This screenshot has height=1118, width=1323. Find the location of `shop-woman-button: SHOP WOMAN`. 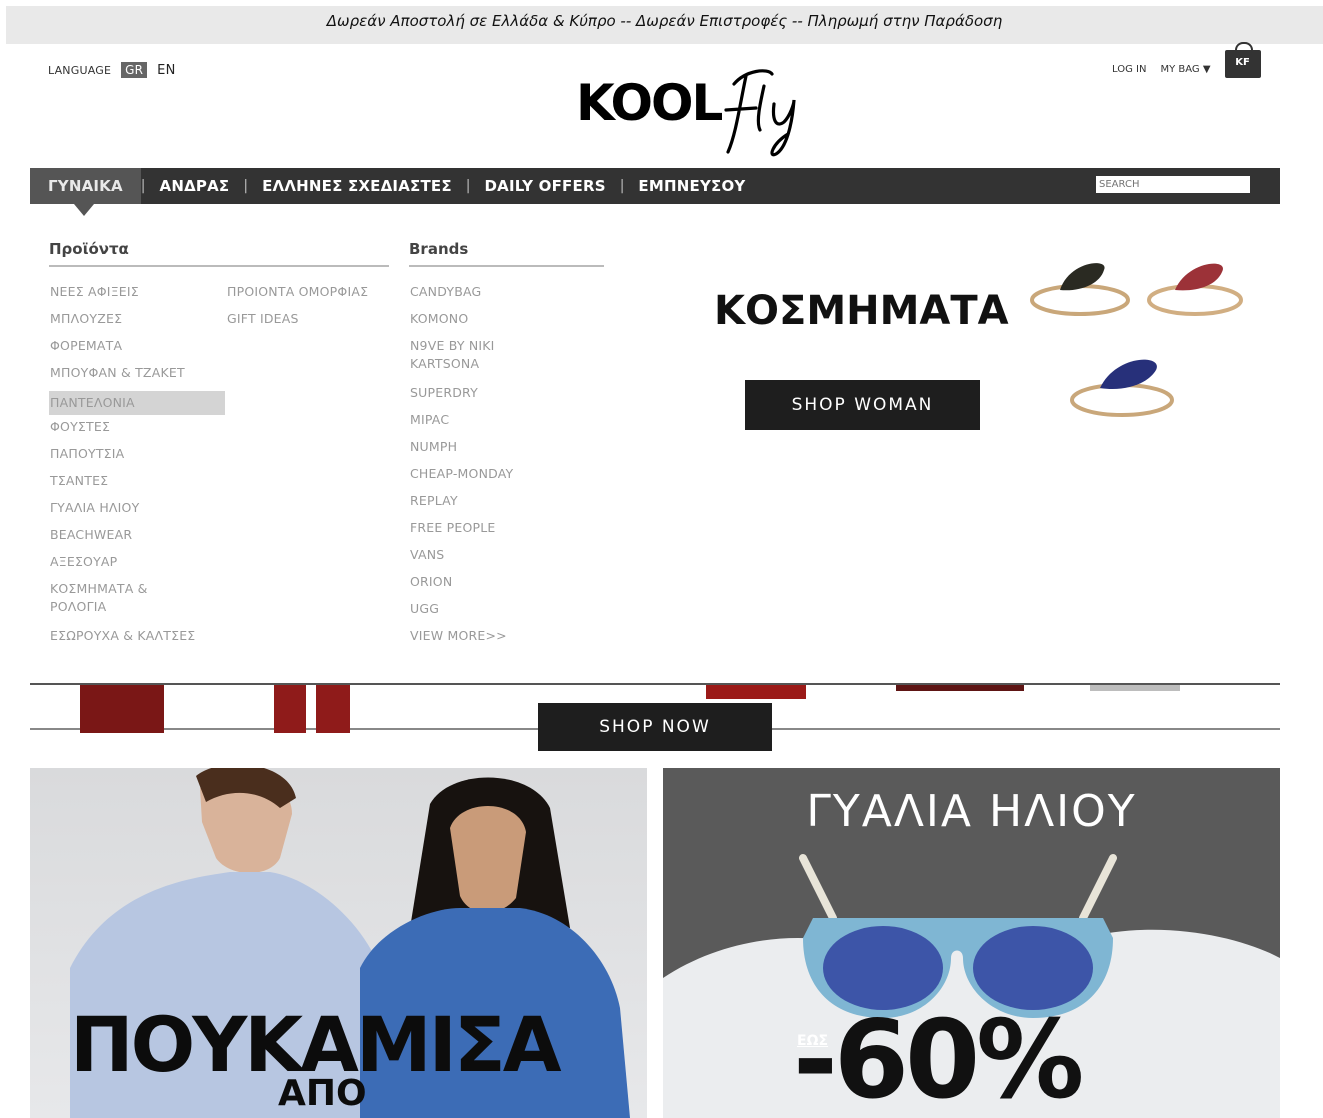

shop-woman-button: SHOP WOMAN is located at coordinates (862, 405).